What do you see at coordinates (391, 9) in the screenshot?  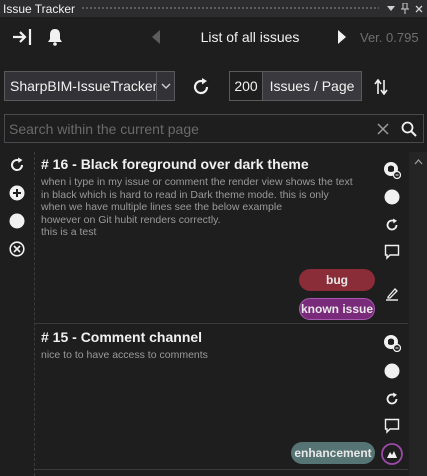 I see `window-menu-icon` at bounding box center [391, 9].